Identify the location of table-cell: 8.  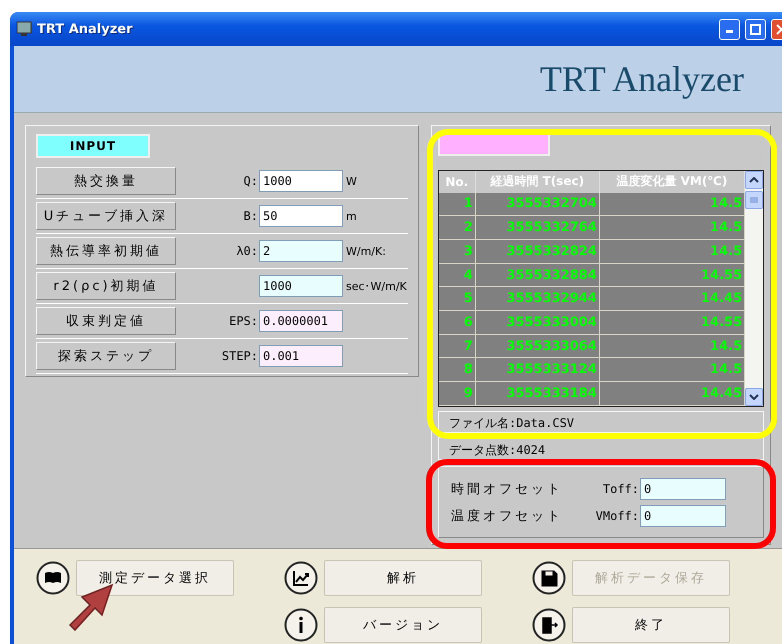
(457, 370).